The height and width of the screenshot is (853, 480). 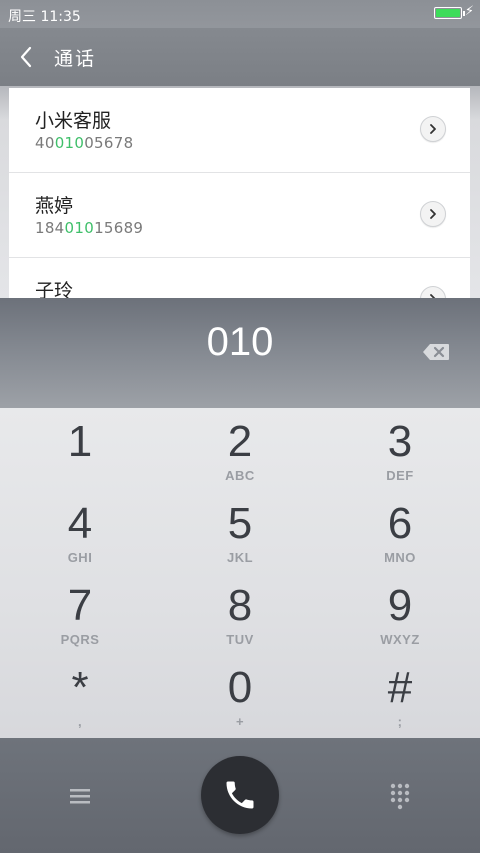 What do you see at coordinates (400, 605) in the screenshot?
I see `key-digit: 9` at bounding box center [400, 605].